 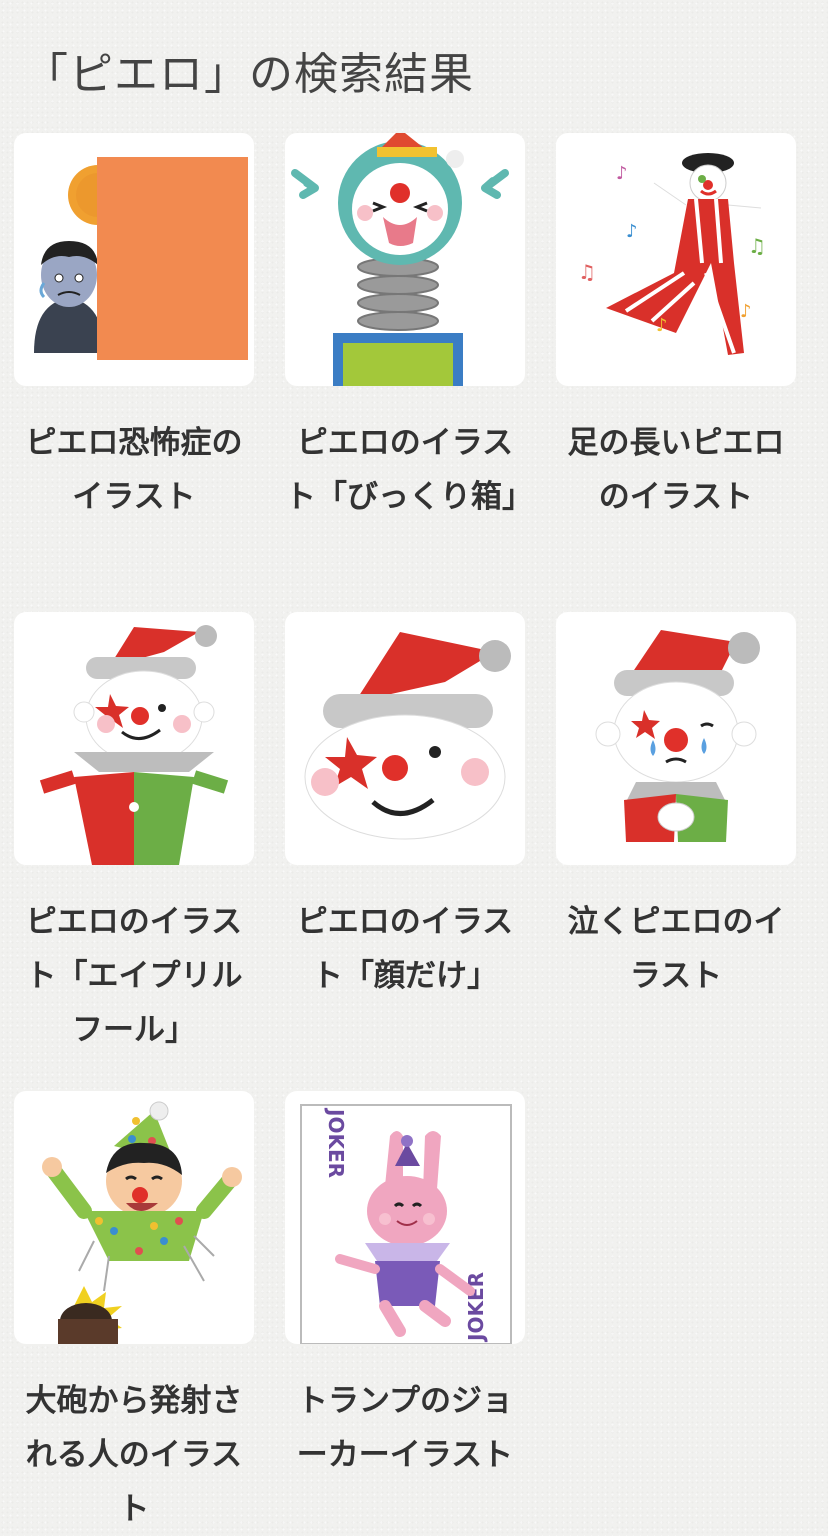 What do you see at coordinates (134, 976) in the screenshot?
I see `result-caption: ピエロのイラスト「エイプリルフール」` at bounding box center [134, 976].